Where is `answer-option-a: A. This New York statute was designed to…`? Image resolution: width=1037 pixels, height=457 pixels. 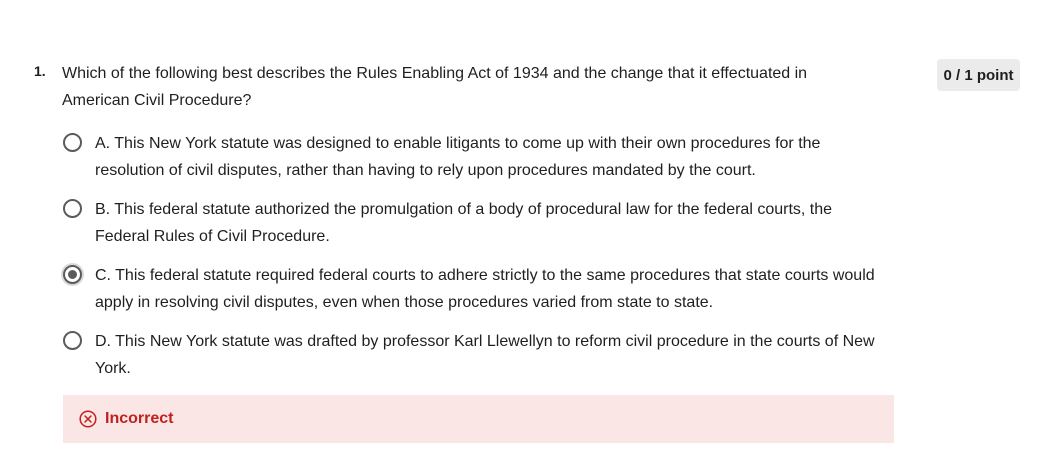
answer-option-a: A. This New York statute was designed to… is located at coordinates (472, 157).